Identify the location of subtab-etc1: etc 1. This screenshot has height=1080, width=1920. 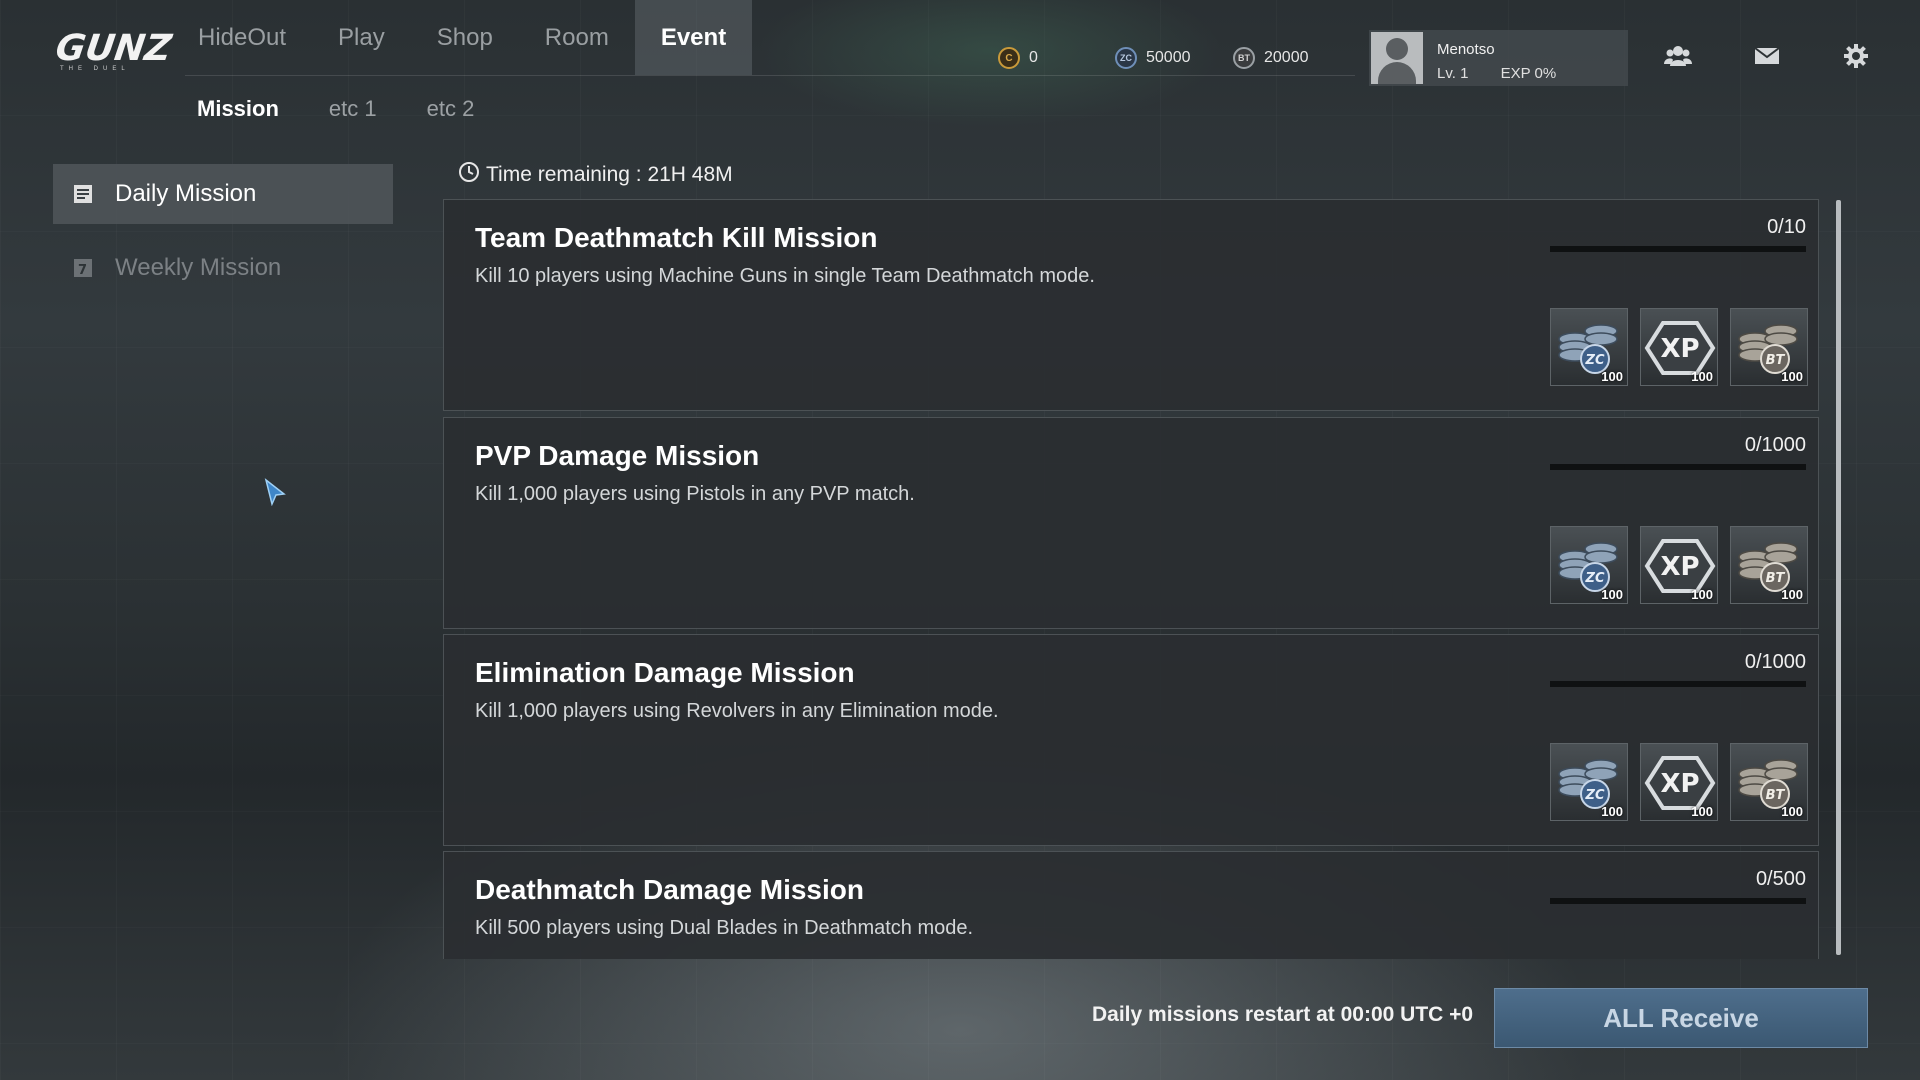
(353, 109).